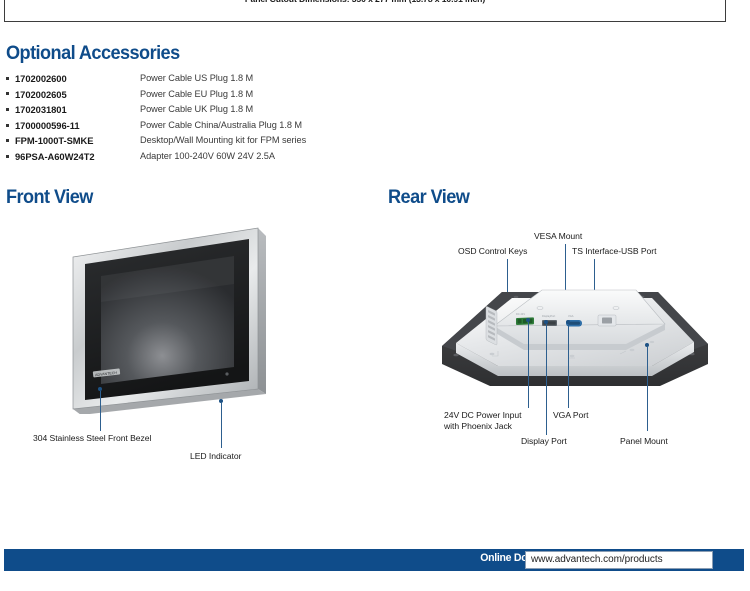 Image resolution: width=750 pixels, height=591 pixels. Describe the element at coordinates (597, 559) in the screenshot. I see `footer-url-text: www.advantech.com/products` at that location.